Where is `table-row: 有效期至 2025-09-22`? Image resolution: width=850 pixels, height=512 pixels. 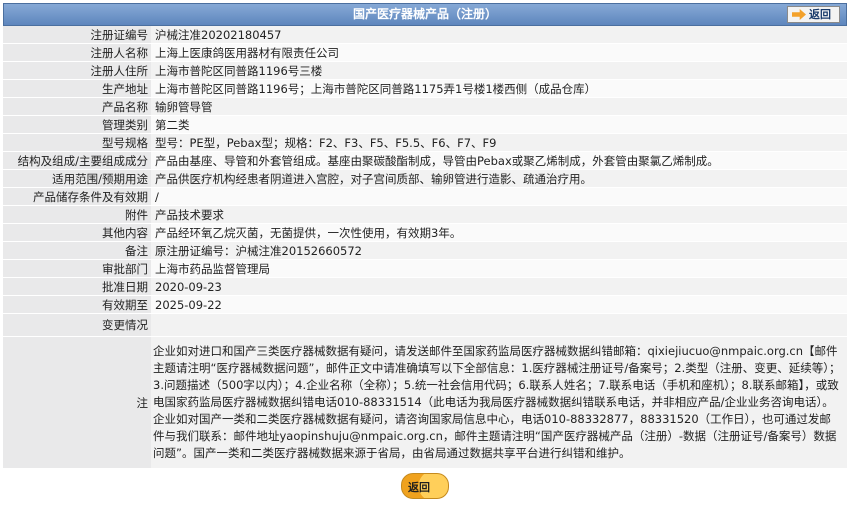
table-row: 有效期至 2025-09-22 is located at coordinates (425, 304).